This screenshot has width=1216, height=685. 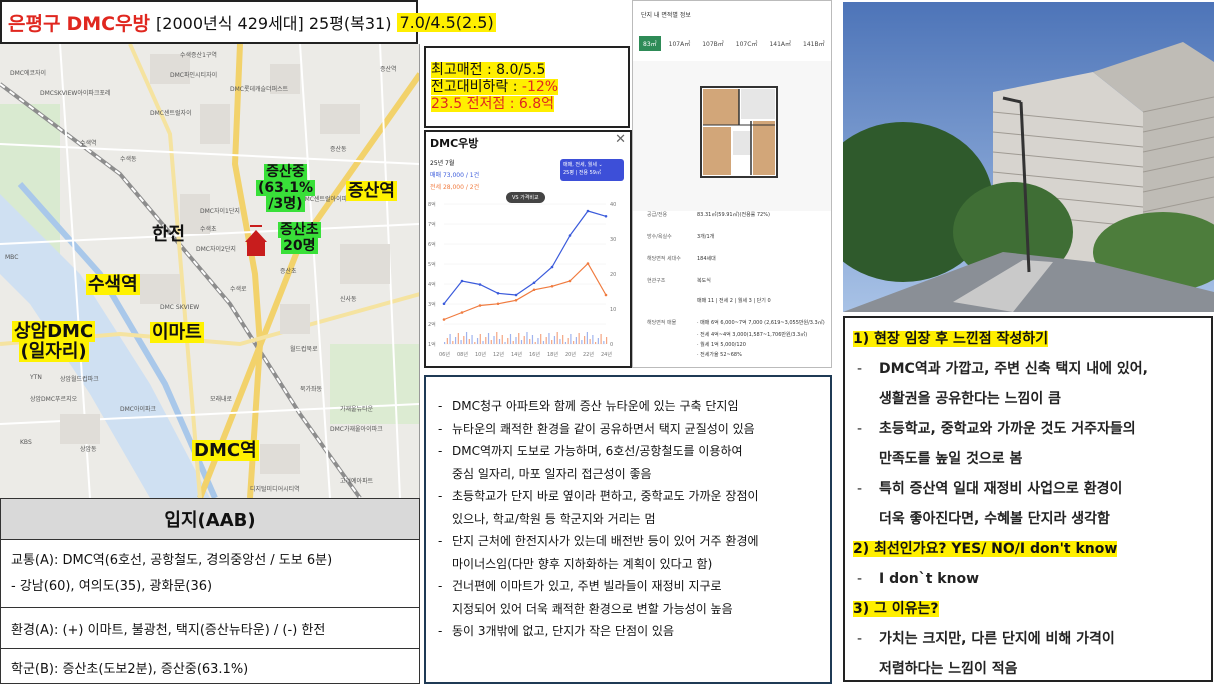 I want to click on description-item: 마이너스임(다만 향후 지하화하는 계획이 있다고 함), so click(x=582, y=563).